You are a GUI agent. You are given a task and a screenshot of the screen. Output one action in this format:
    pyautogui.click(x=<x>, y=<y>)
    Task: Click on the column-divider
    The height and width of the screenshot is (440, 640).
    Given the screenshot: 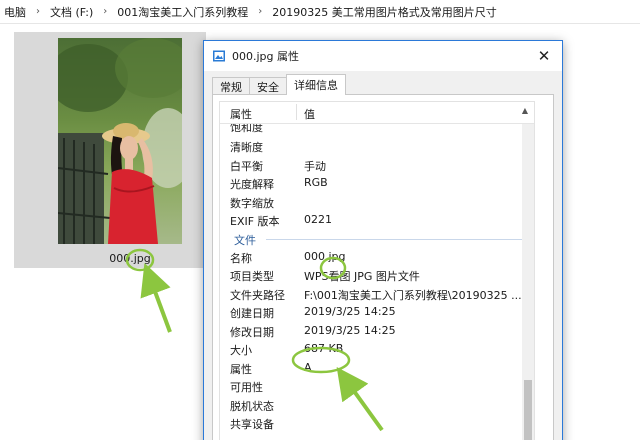 What is the action you would take?
    pyautogui.click(x=296, y=112)
    